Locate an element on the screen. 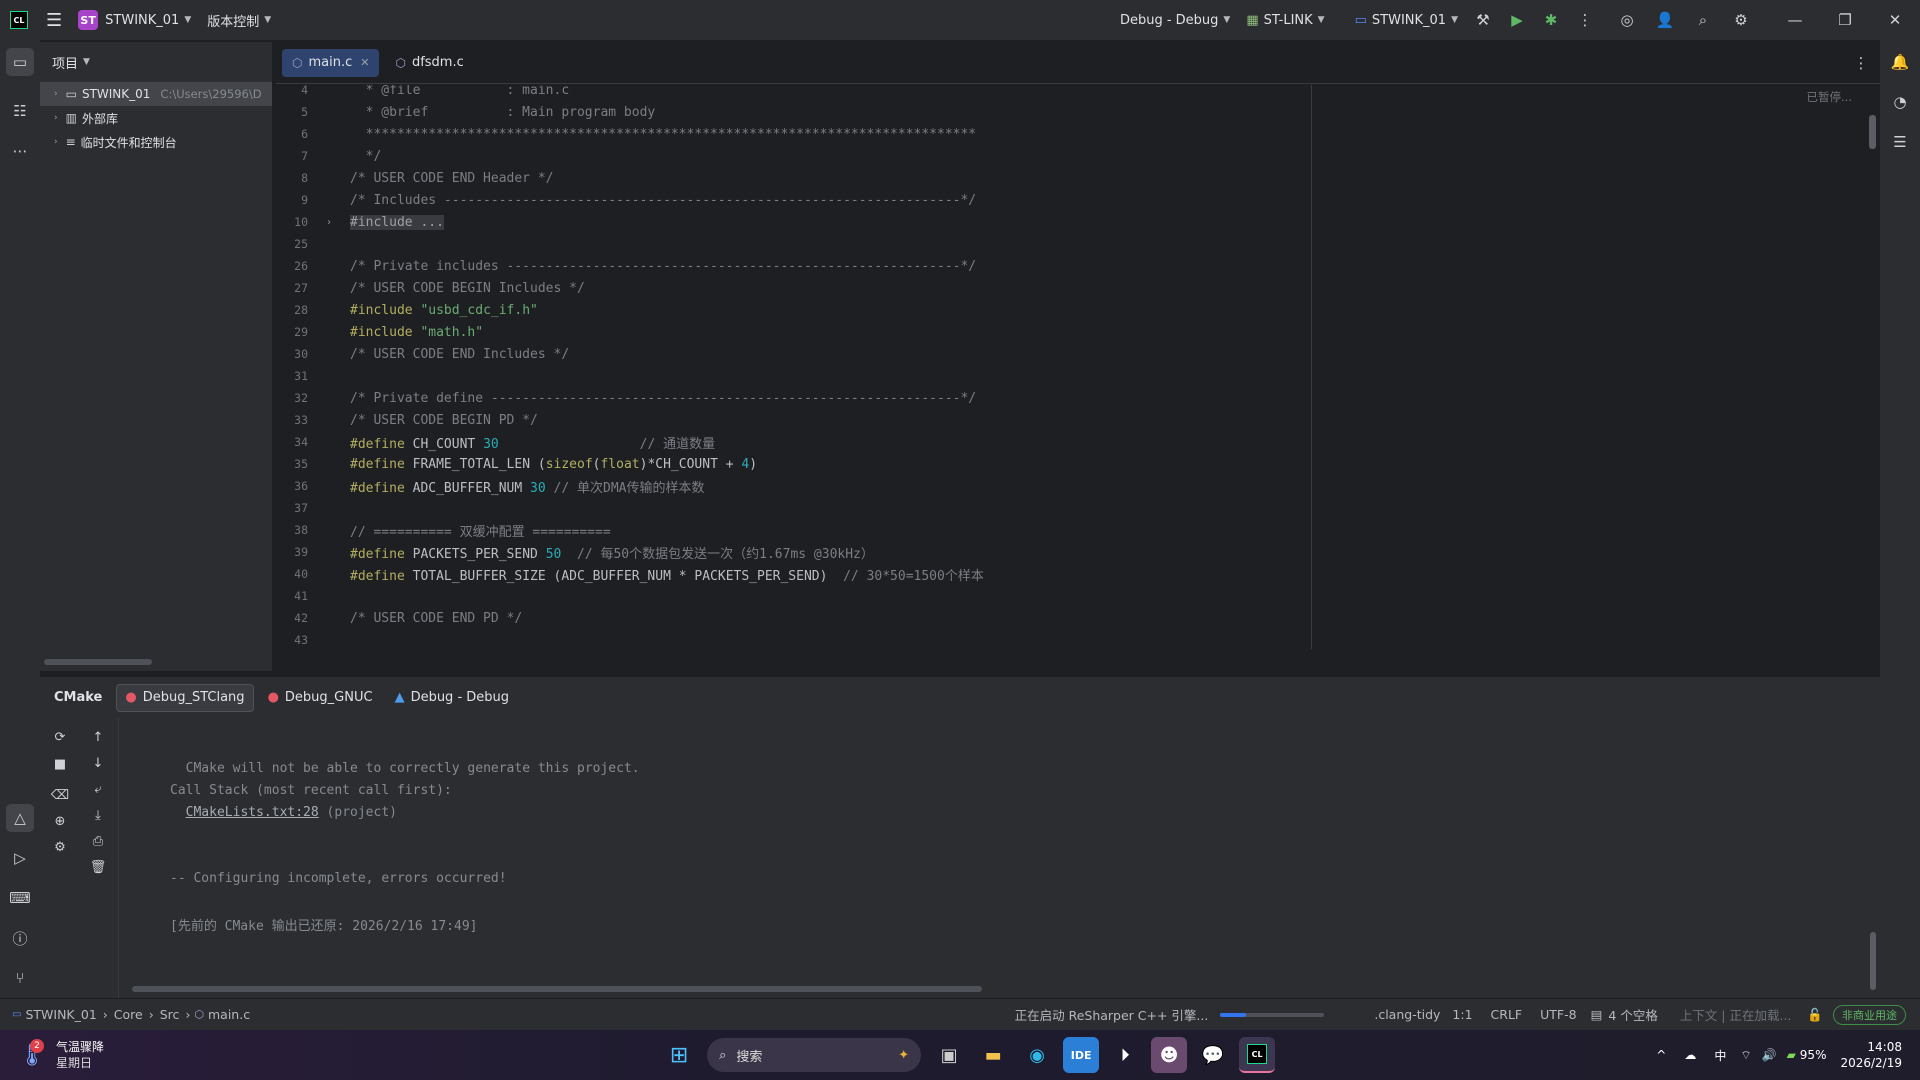 The width and height of the screenshot is (1920, 1080). line-separator: CRLF is located at coordinates (1507, 1014).